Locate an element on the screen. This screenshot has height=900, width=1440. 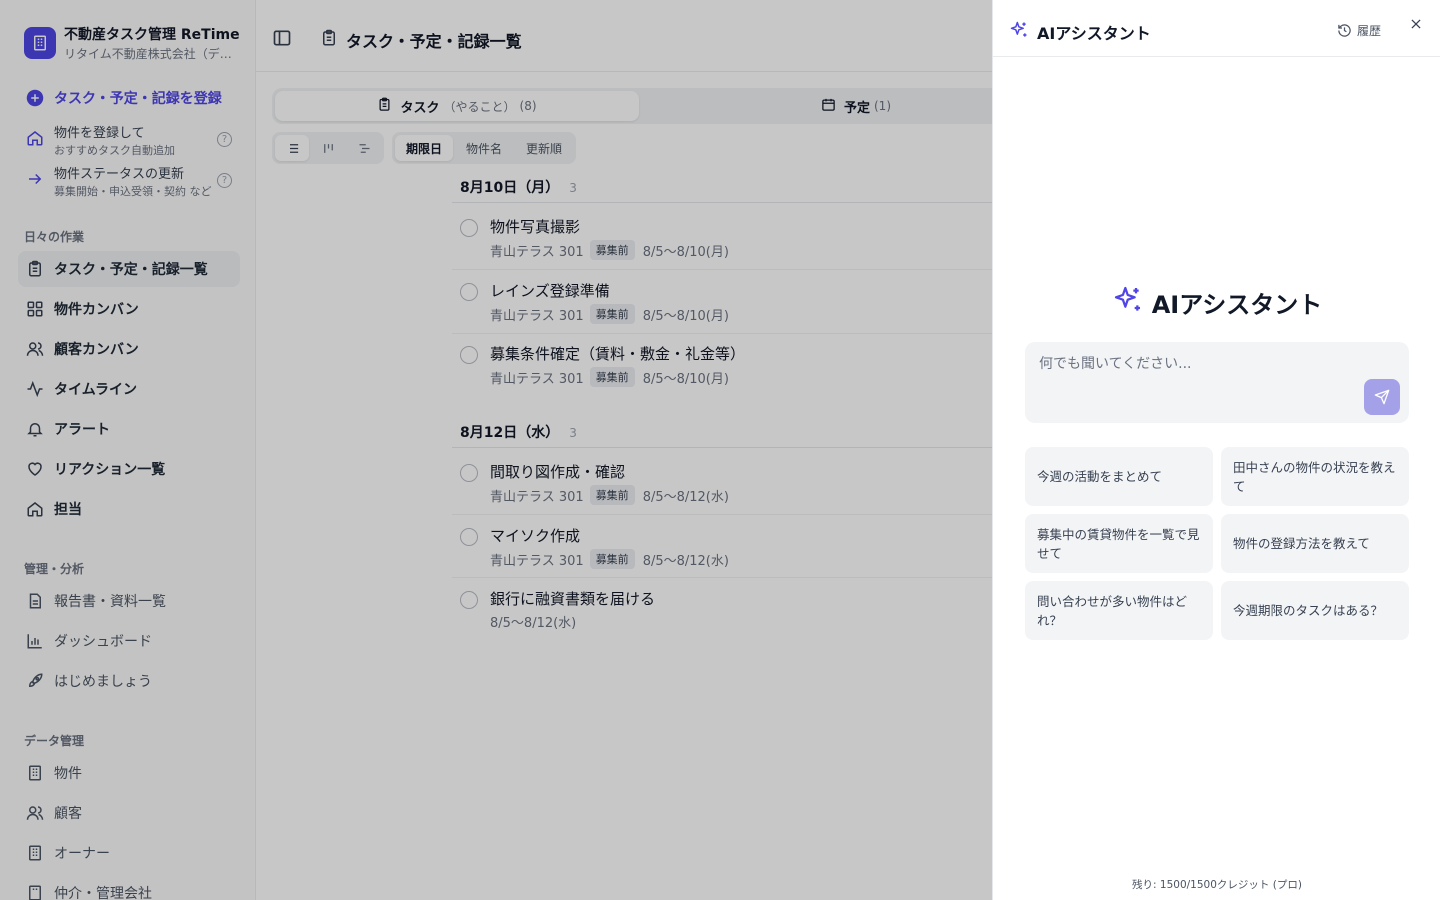
send-icon is located at coordinates (1382, 397).